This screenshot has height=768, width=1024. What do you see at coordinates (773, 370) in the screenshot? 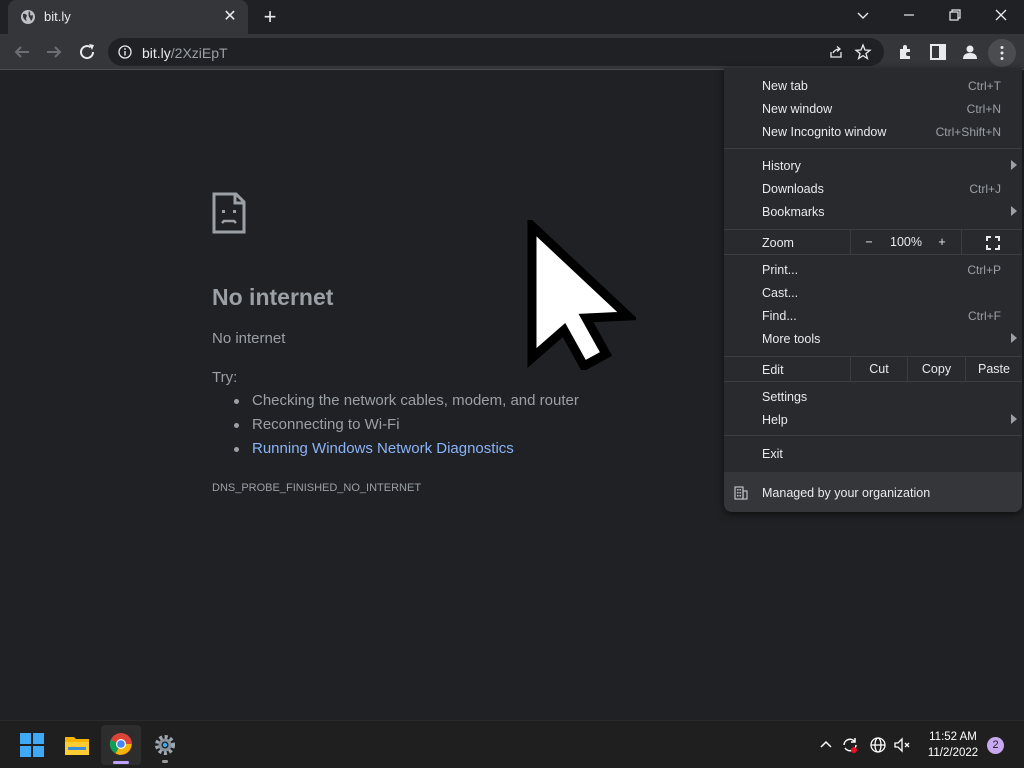
I see `edit-label: Edit` at bounding box center [773, 370].